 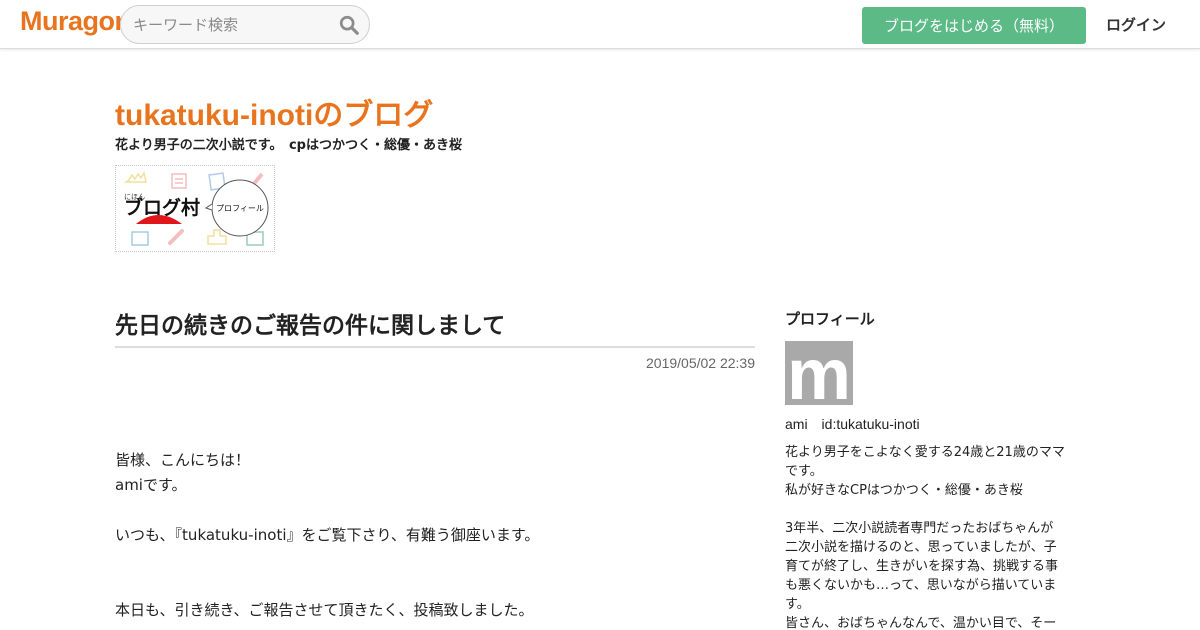 I want to click on banner-bubble-label: プロフィール, so click(x=240, y=208).